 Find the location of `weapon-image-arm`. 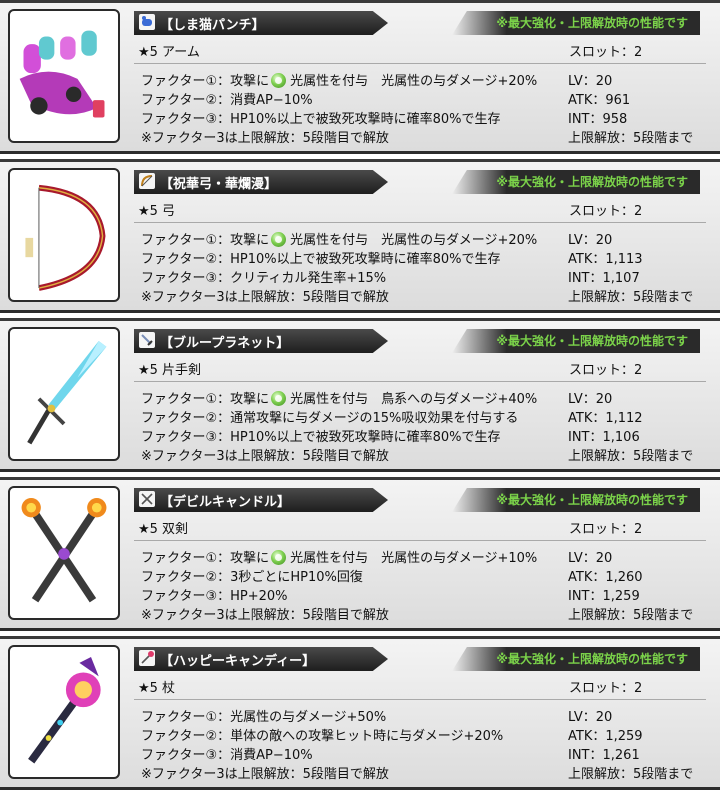

weapon-image-arm is located at coordinates (64, 76).